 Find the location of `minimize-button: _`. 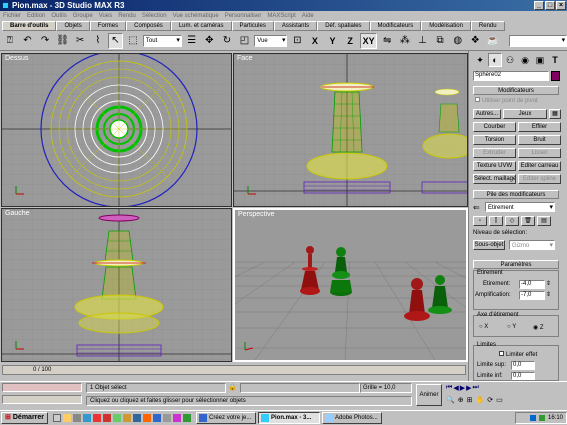

minimize-button: _ is located at coordinates (539, 5).